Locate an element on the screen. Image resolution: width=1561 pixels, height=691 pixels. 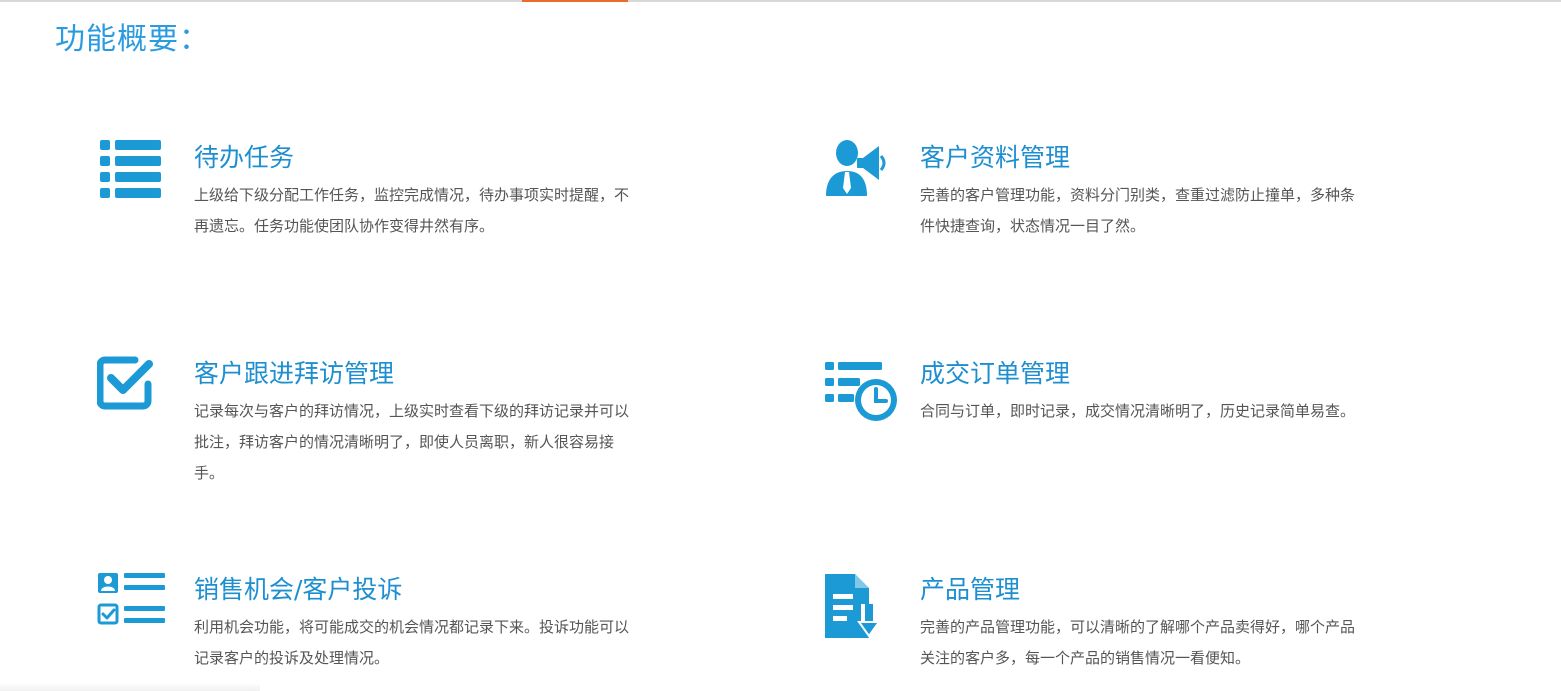
feature-title: 待办任务 is located at coordinates (244, 157).